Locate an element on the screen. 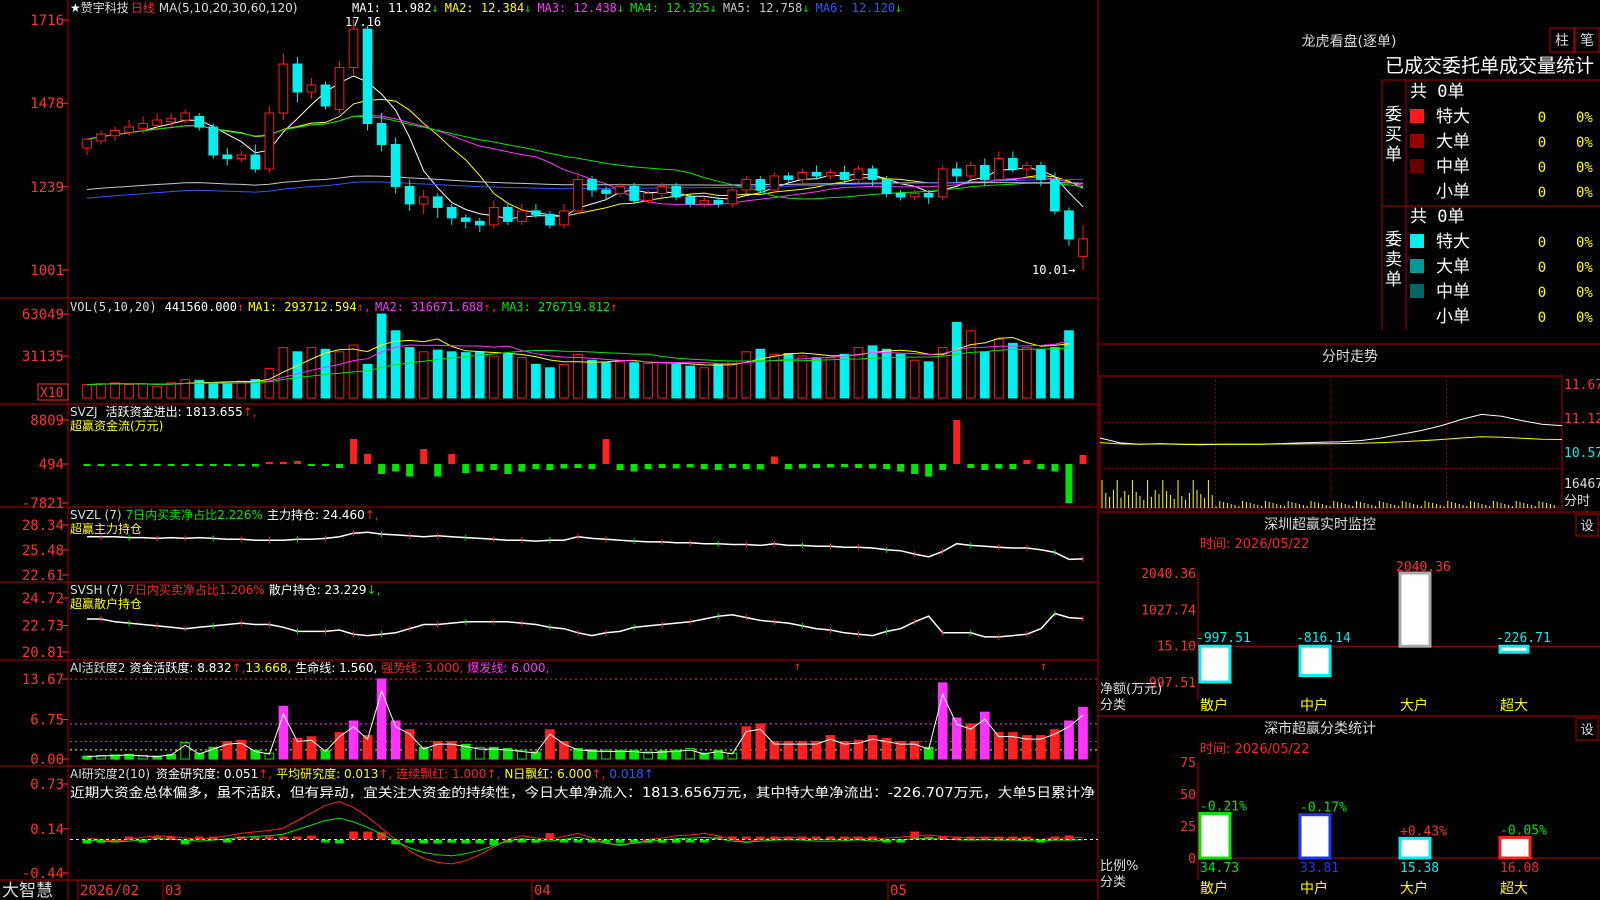  cls-change-label: -0.21% is located at coordinates (1223, 807).